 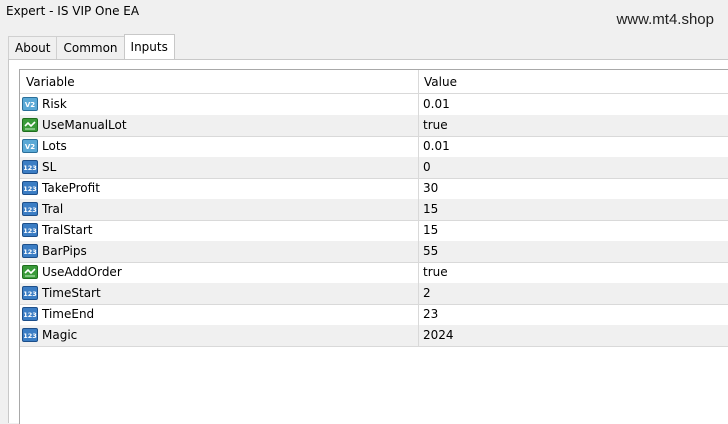 I want to click on header-value-cell: Value, so click(x=573, y=81).